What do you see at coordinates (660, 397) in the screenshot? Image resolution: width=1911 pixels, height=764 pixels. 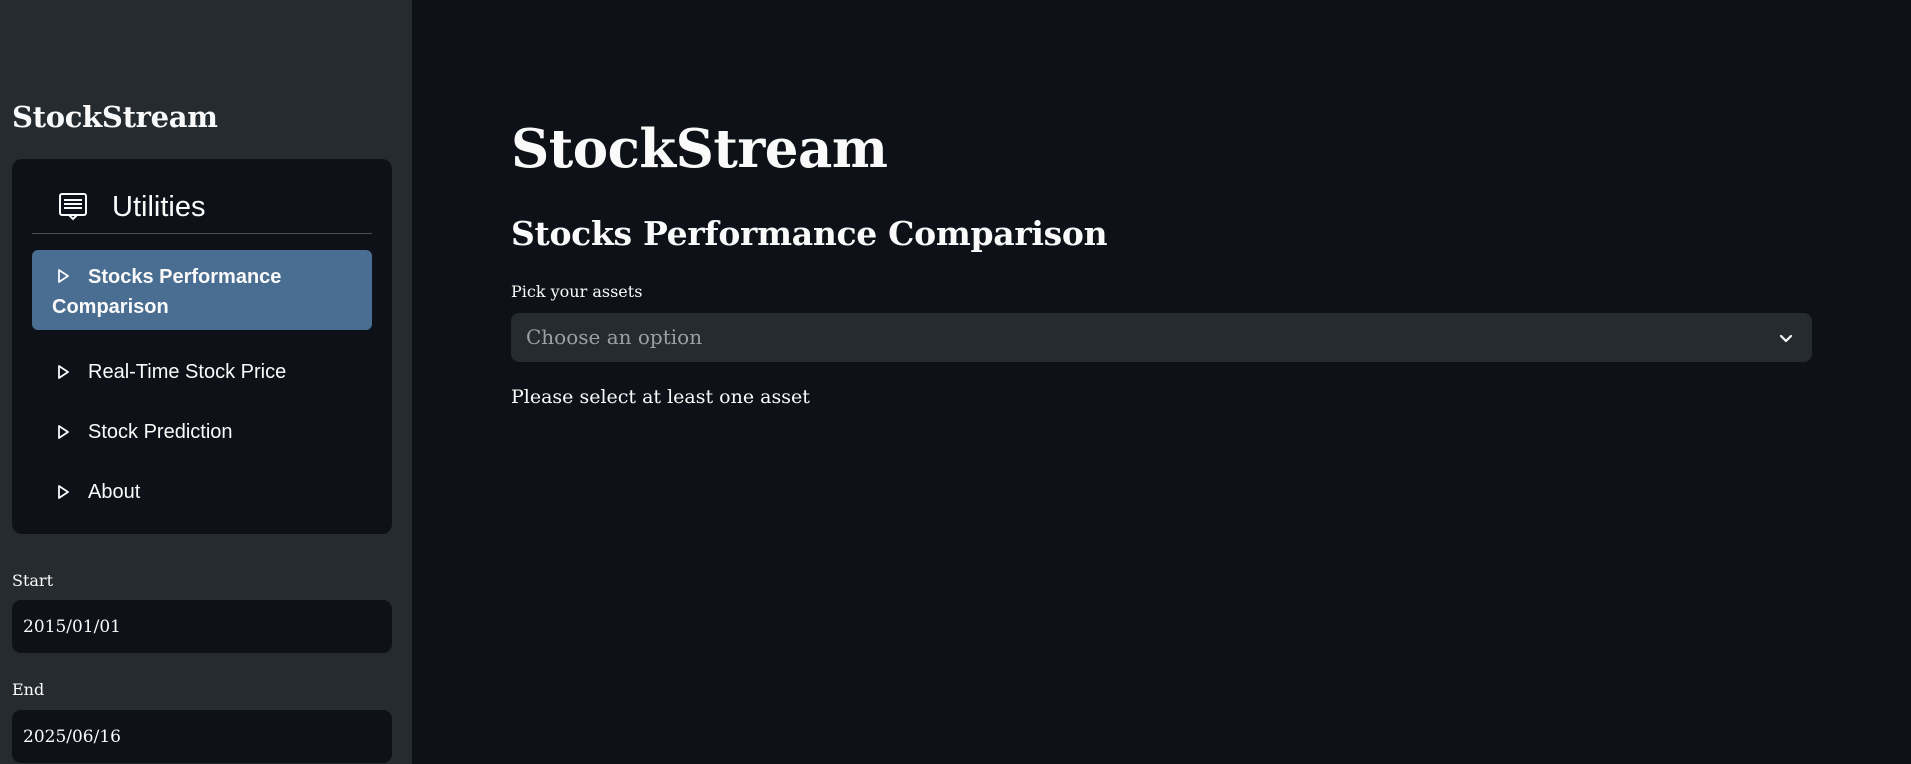 I see `info-message: Please select at least one asset` at bounding box center [660, 397].